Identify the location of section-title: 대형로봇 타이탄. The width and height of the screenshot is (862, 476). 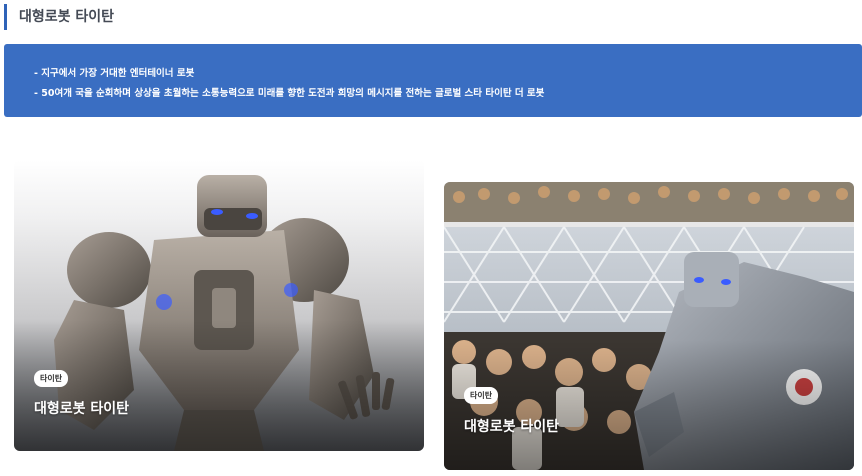
(59, 17).